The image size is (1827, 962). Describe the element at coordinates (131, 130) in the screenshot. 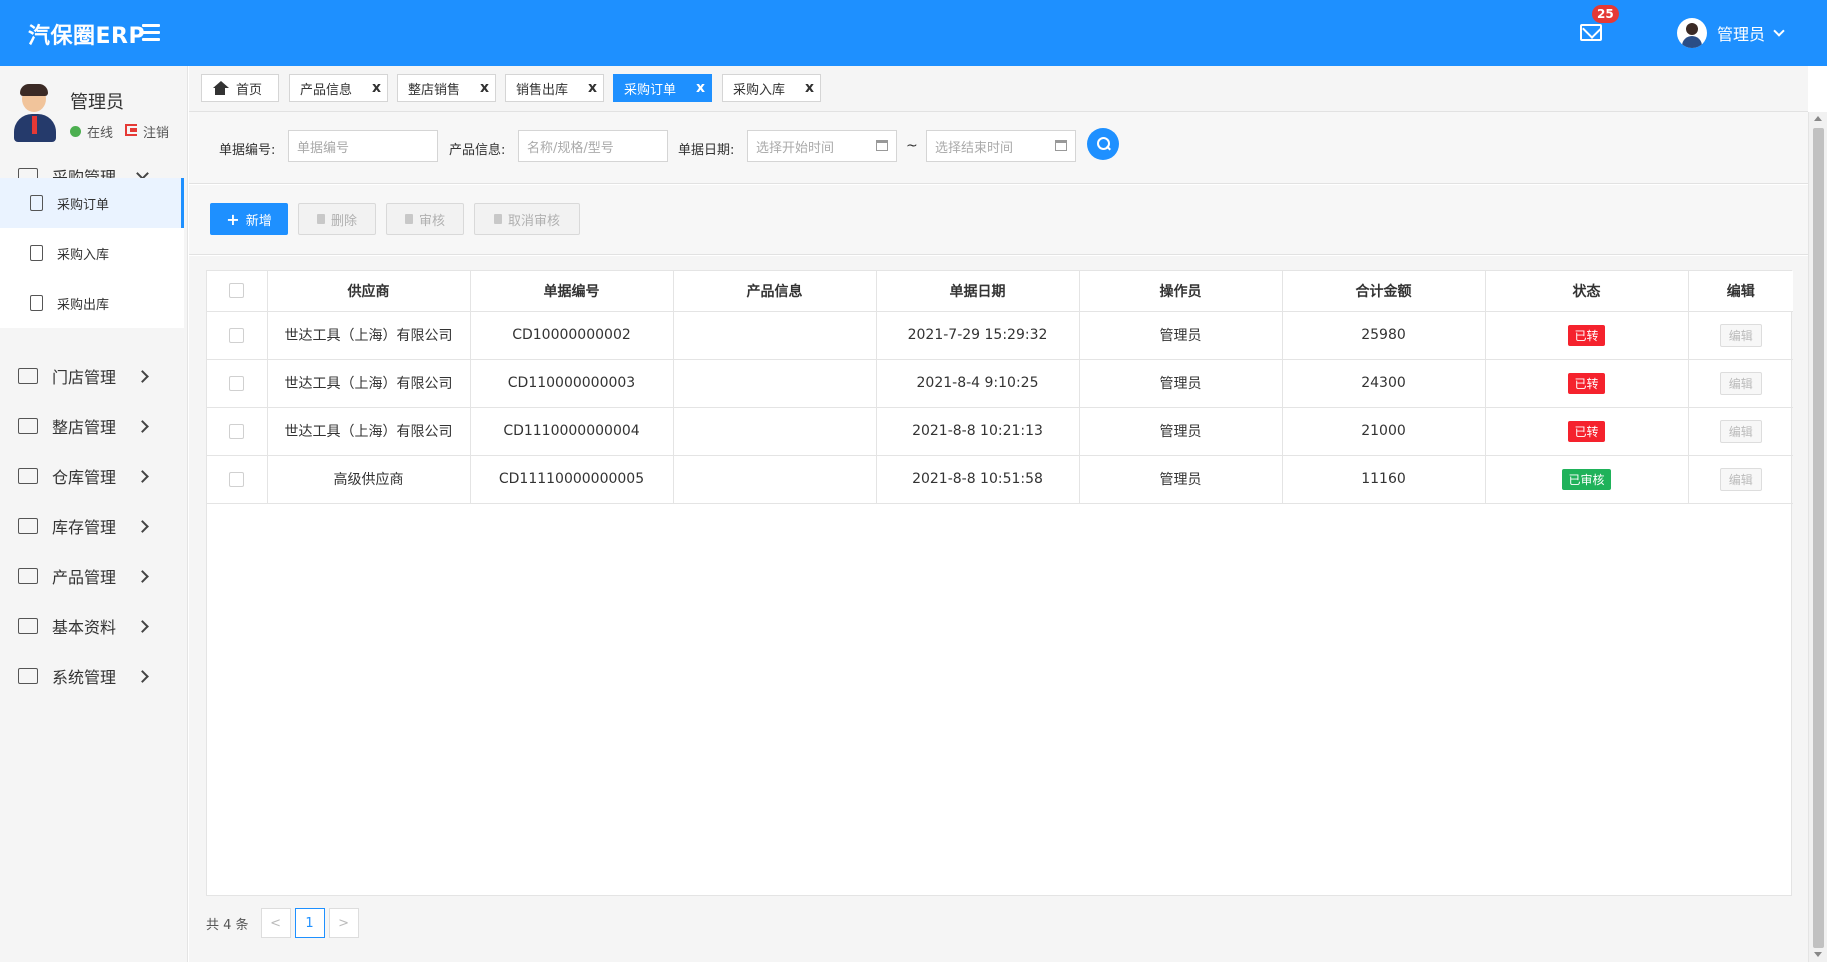

I see `logout-icon` at that location.